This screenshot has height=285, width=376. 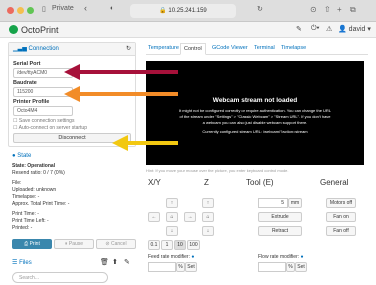 I want to click on annotation-arrows, so click(x=121, y=107).